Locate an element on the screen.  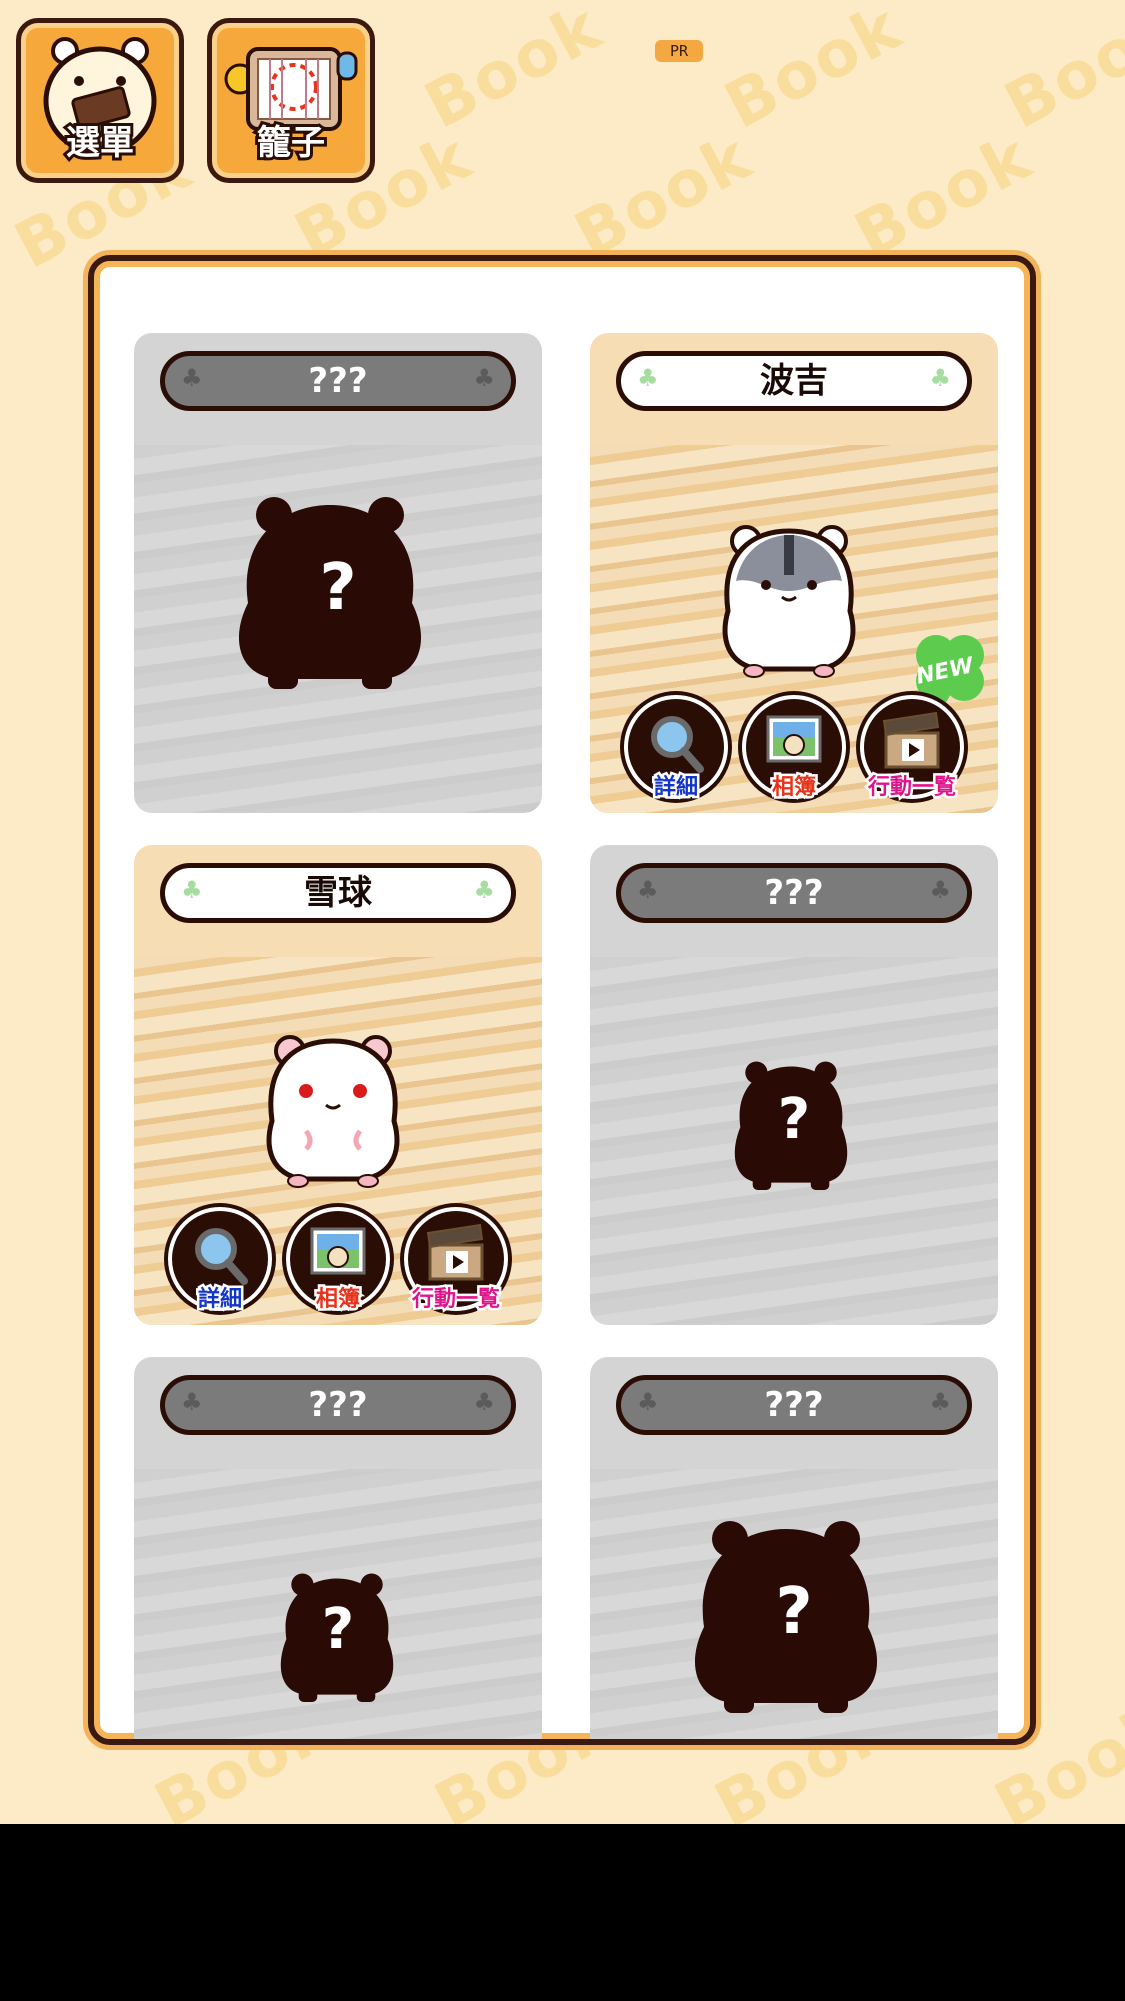
card-name: 波吉 is located at coordinates (794, 381).